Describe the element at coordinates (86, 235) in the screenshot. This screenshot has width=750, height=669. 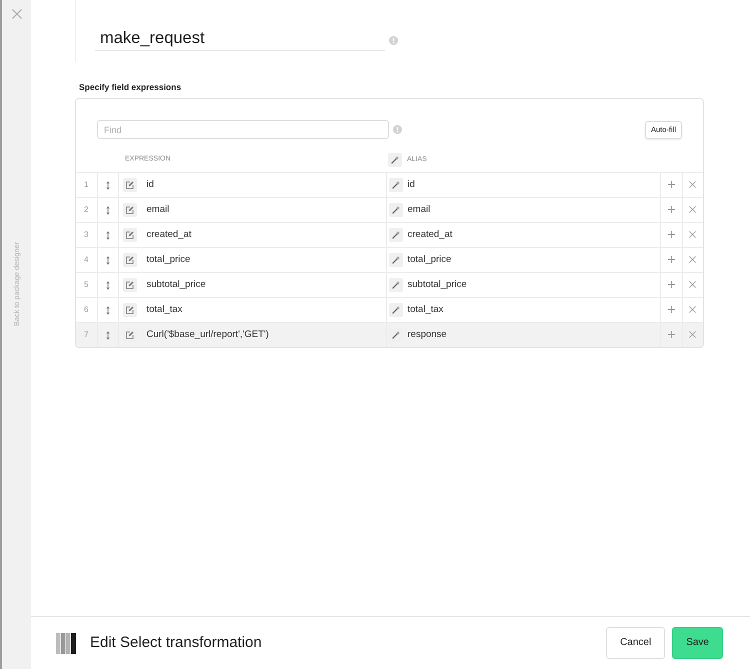
I see `row-number: 3` at that location.